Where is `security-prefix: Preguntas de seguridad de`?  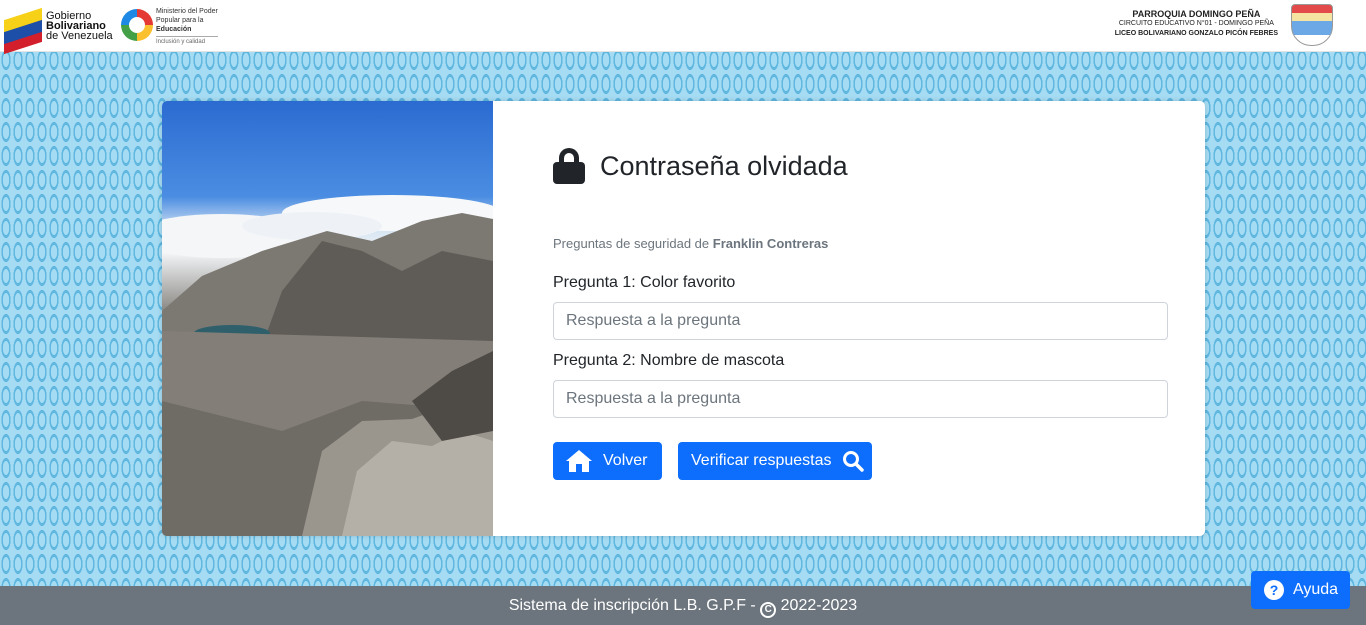 security-prefix: Preguntas de seguridad de is located at coordinates (631, 243).